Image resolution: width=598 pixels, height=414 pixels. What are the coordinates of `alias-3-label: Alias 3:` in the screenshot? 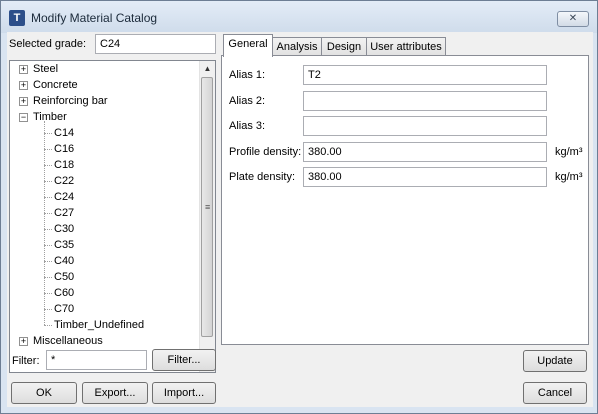 It's located at (247, 126).